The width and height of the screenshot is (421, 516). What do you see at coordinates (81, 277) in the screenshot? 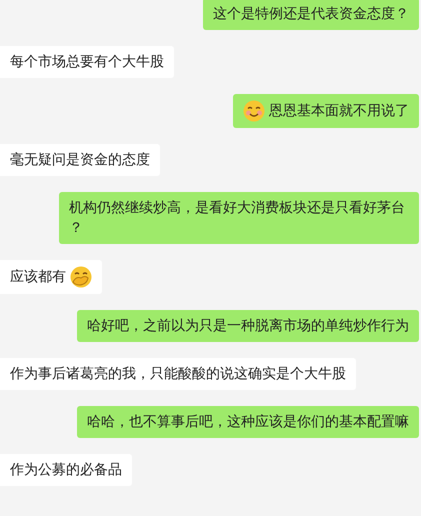
I see `giggle-emoji-icon` at bounding box center [81, 277].